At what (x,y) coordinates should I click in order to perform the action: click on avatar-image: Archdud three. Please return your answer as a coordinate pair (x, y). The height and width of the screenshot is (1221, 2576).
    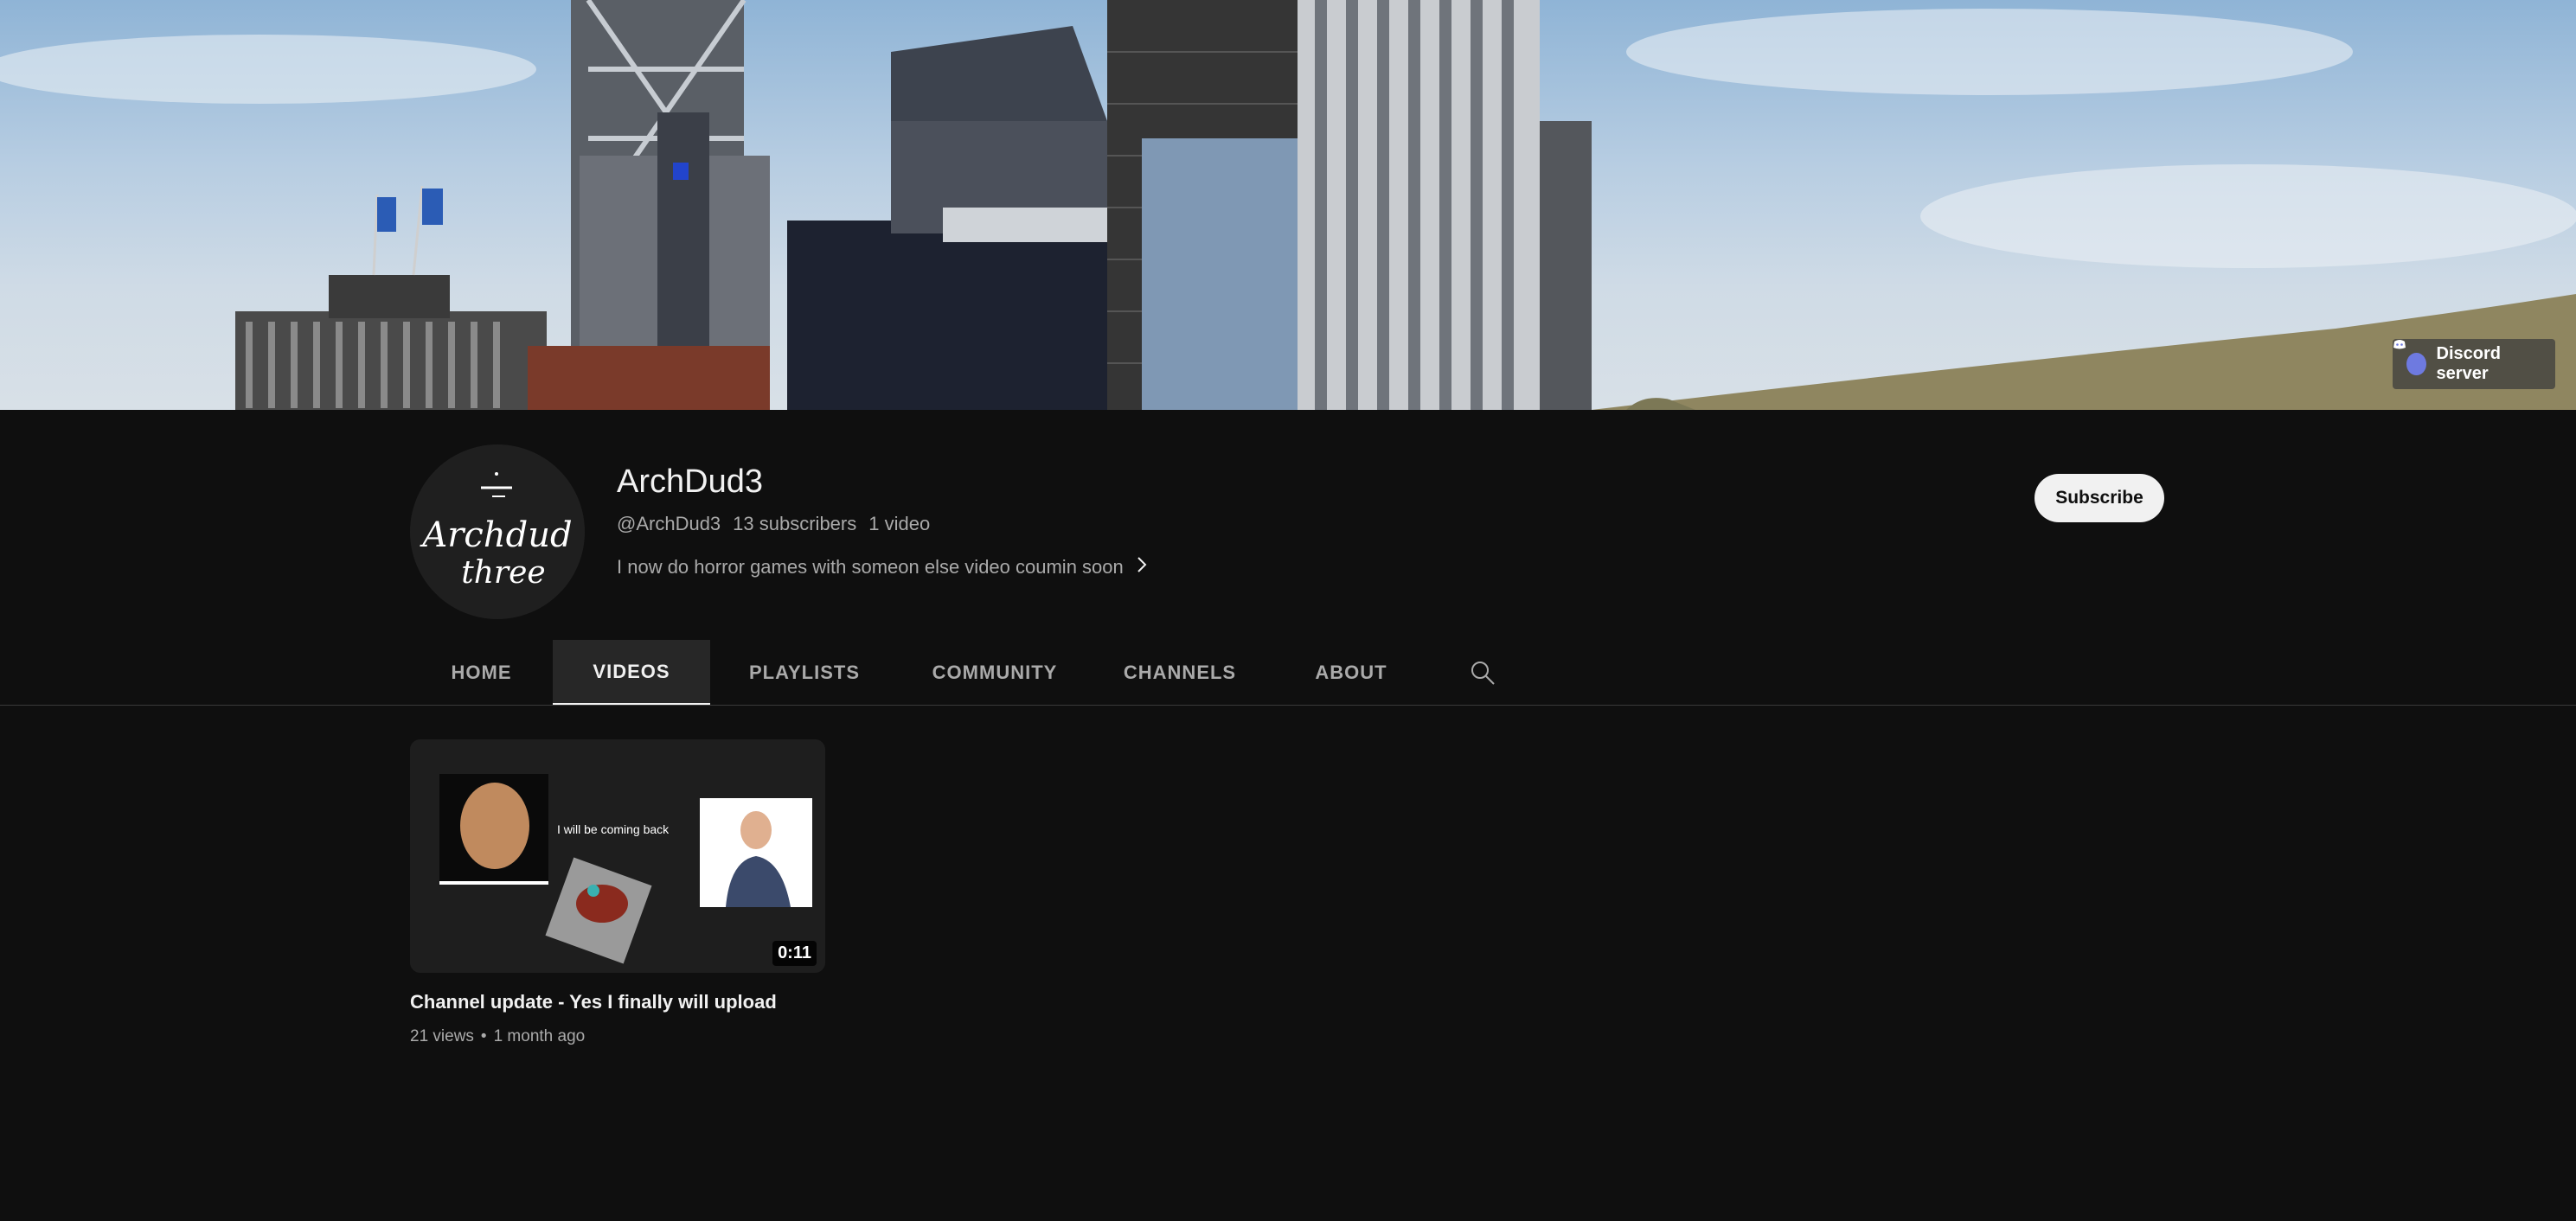
    Looking at the image, I should click on (497, 531).